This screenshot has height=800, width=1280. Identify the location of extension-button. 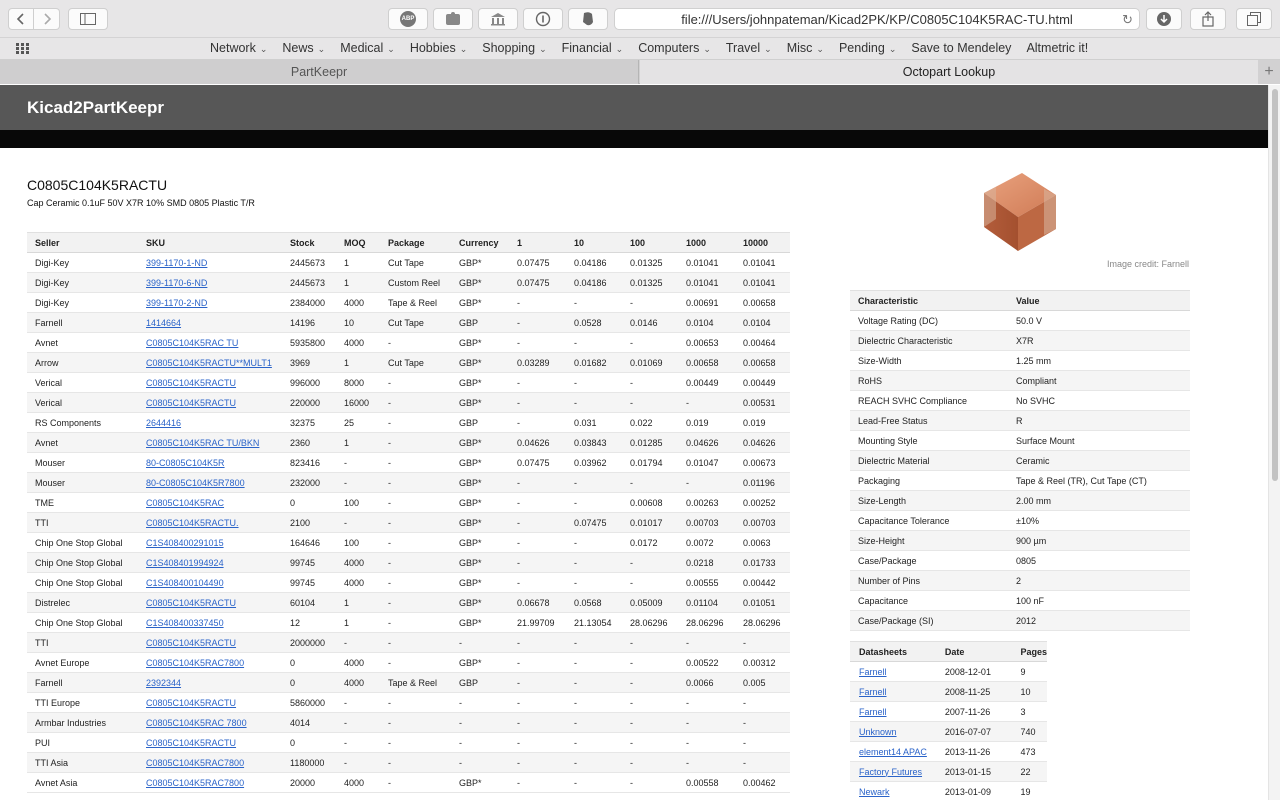
(453, 19).